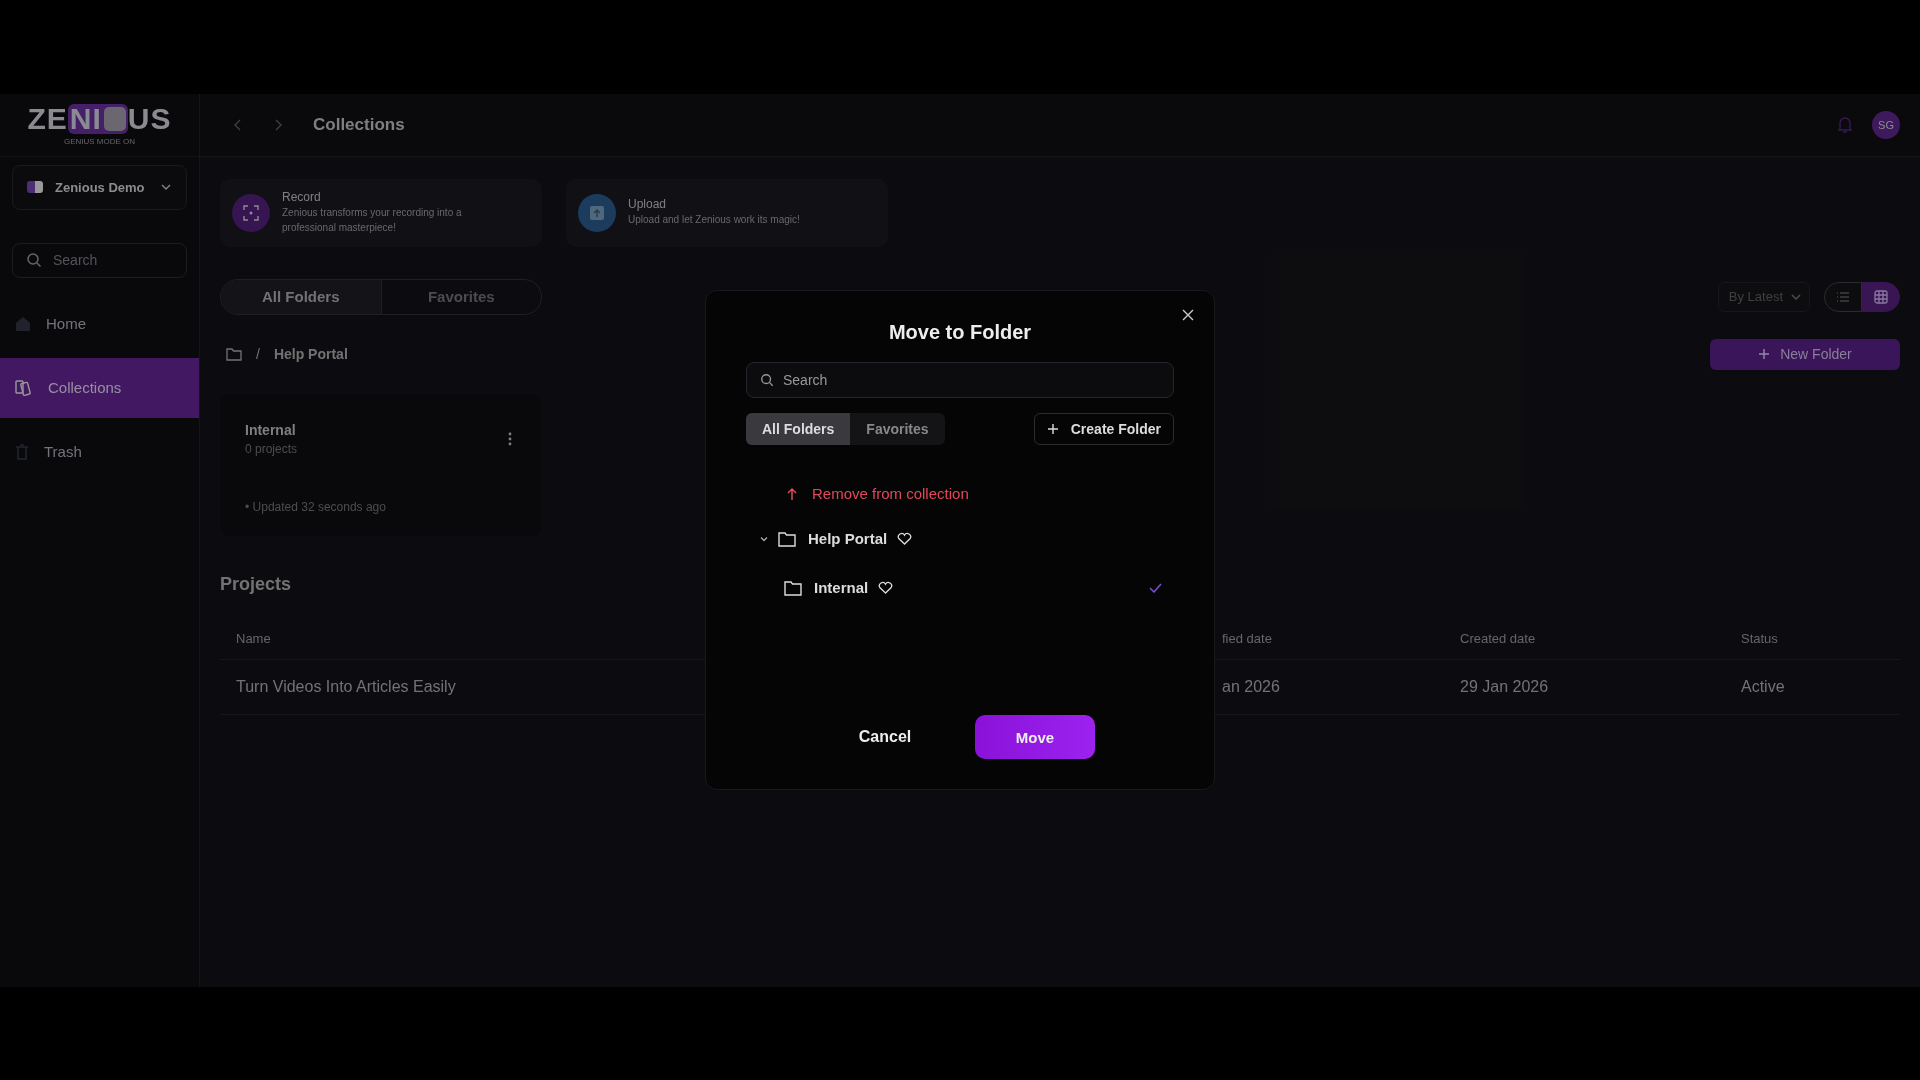 Image resolution: width=1920 pixels, height=1080 pixels. Describe the element at coordinates (254, 638) in the screenshot. I see `column-header: Name` at that location.